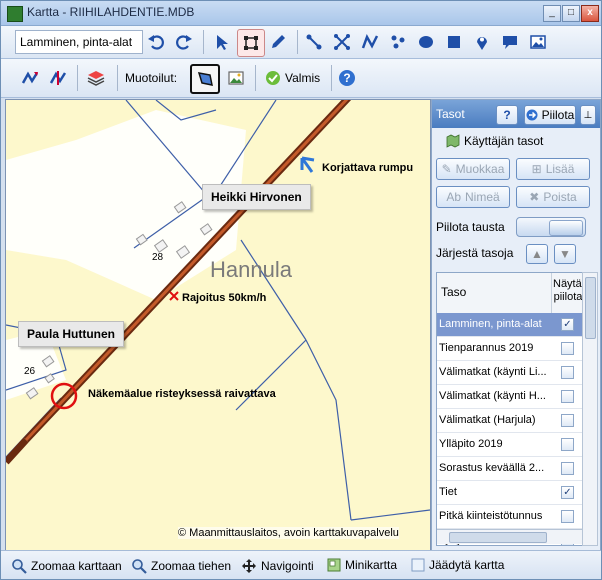 Image resolution: width=602 pixels, height=580 pixels. I want to click on freeze-map-label: Jäädytä kartta, so click(467, 565).